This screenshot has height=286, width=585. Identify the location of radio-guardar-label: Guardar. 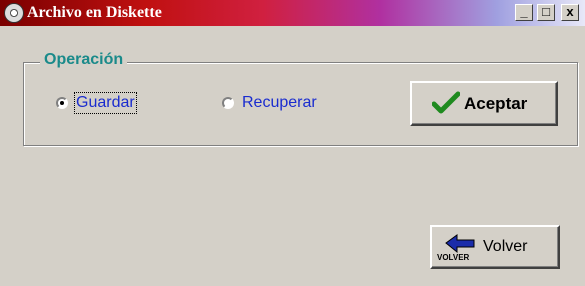
(105, 103).